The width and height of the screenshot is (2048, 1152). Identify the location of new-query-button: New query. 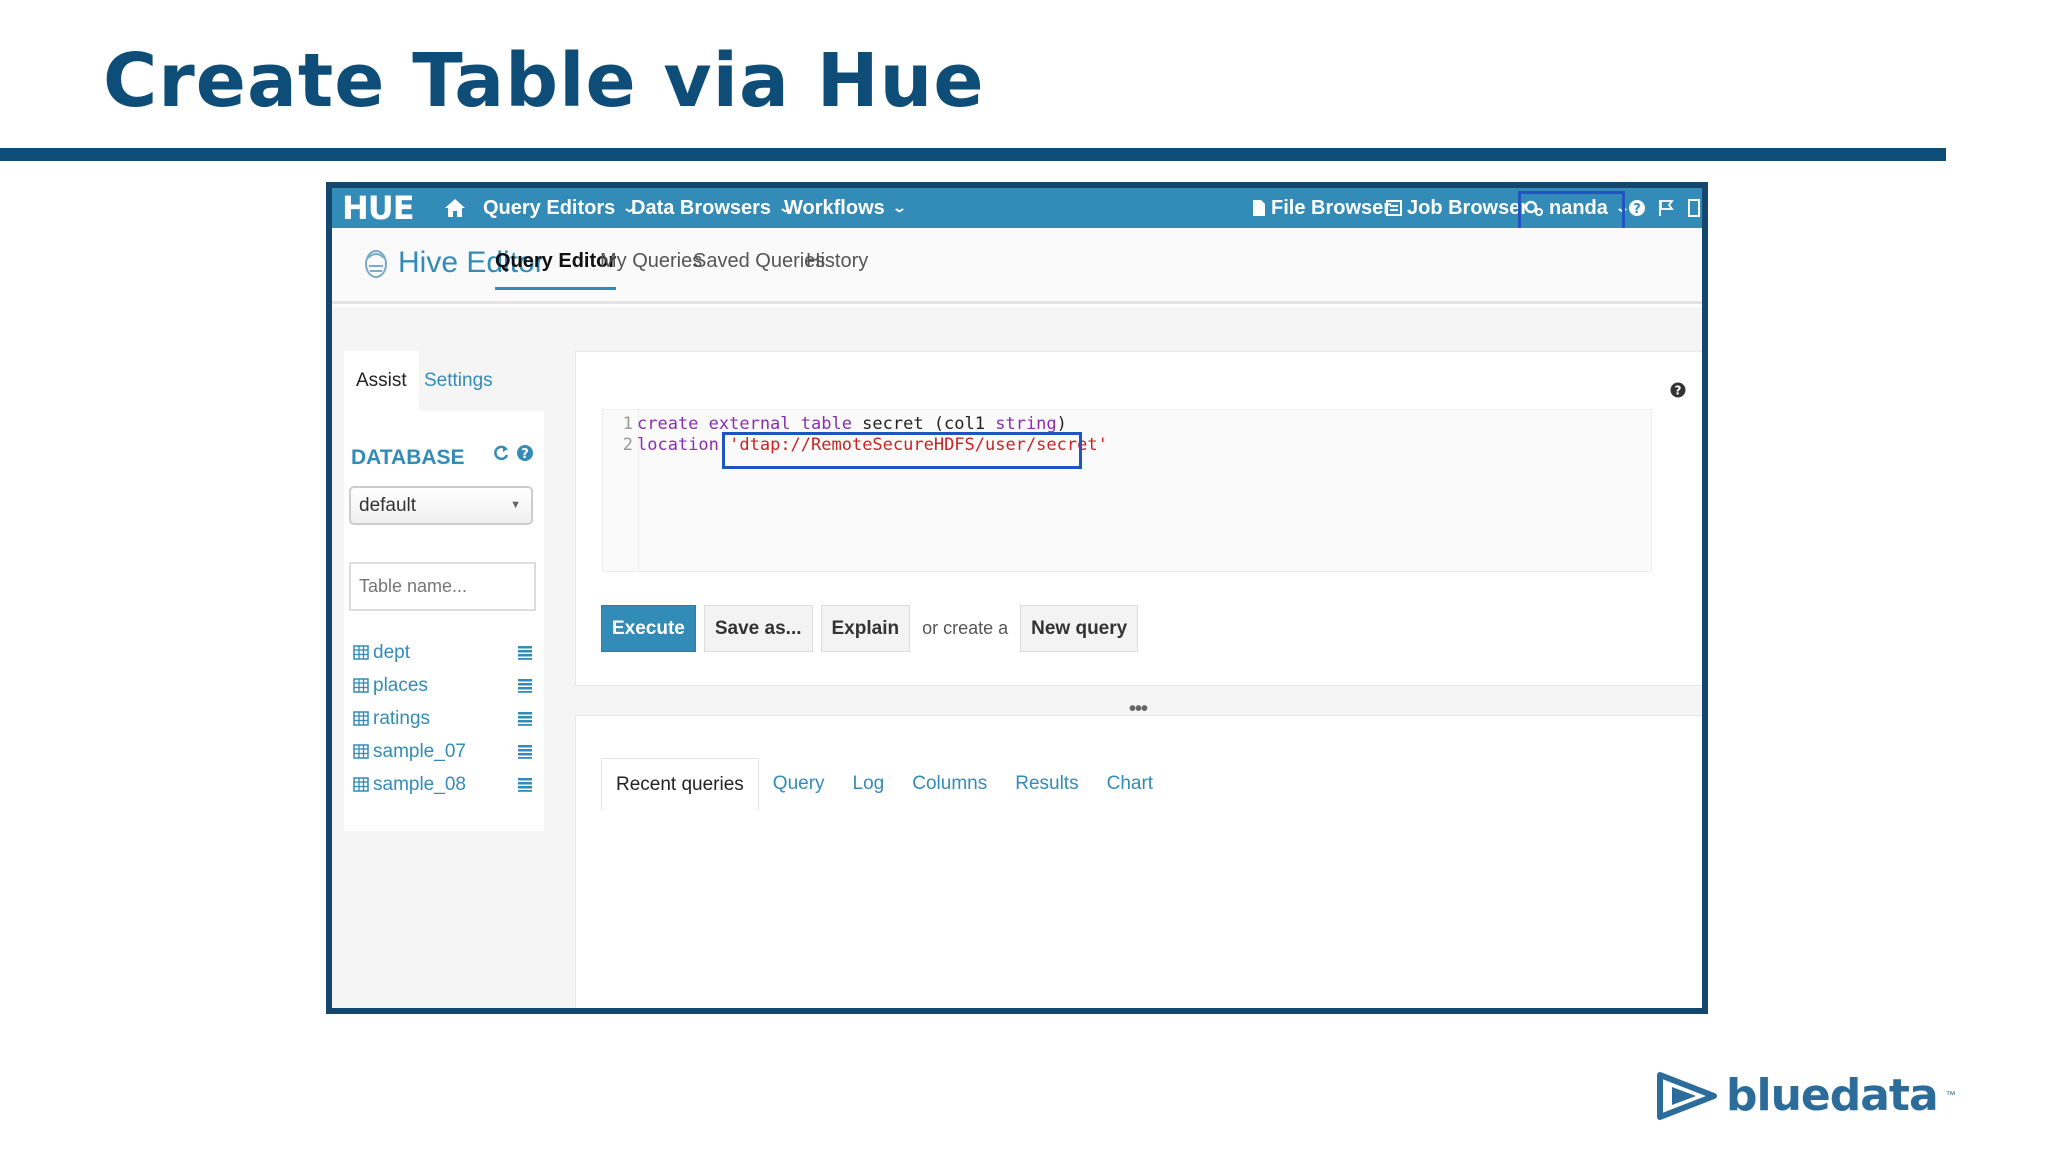
(1079, 628).